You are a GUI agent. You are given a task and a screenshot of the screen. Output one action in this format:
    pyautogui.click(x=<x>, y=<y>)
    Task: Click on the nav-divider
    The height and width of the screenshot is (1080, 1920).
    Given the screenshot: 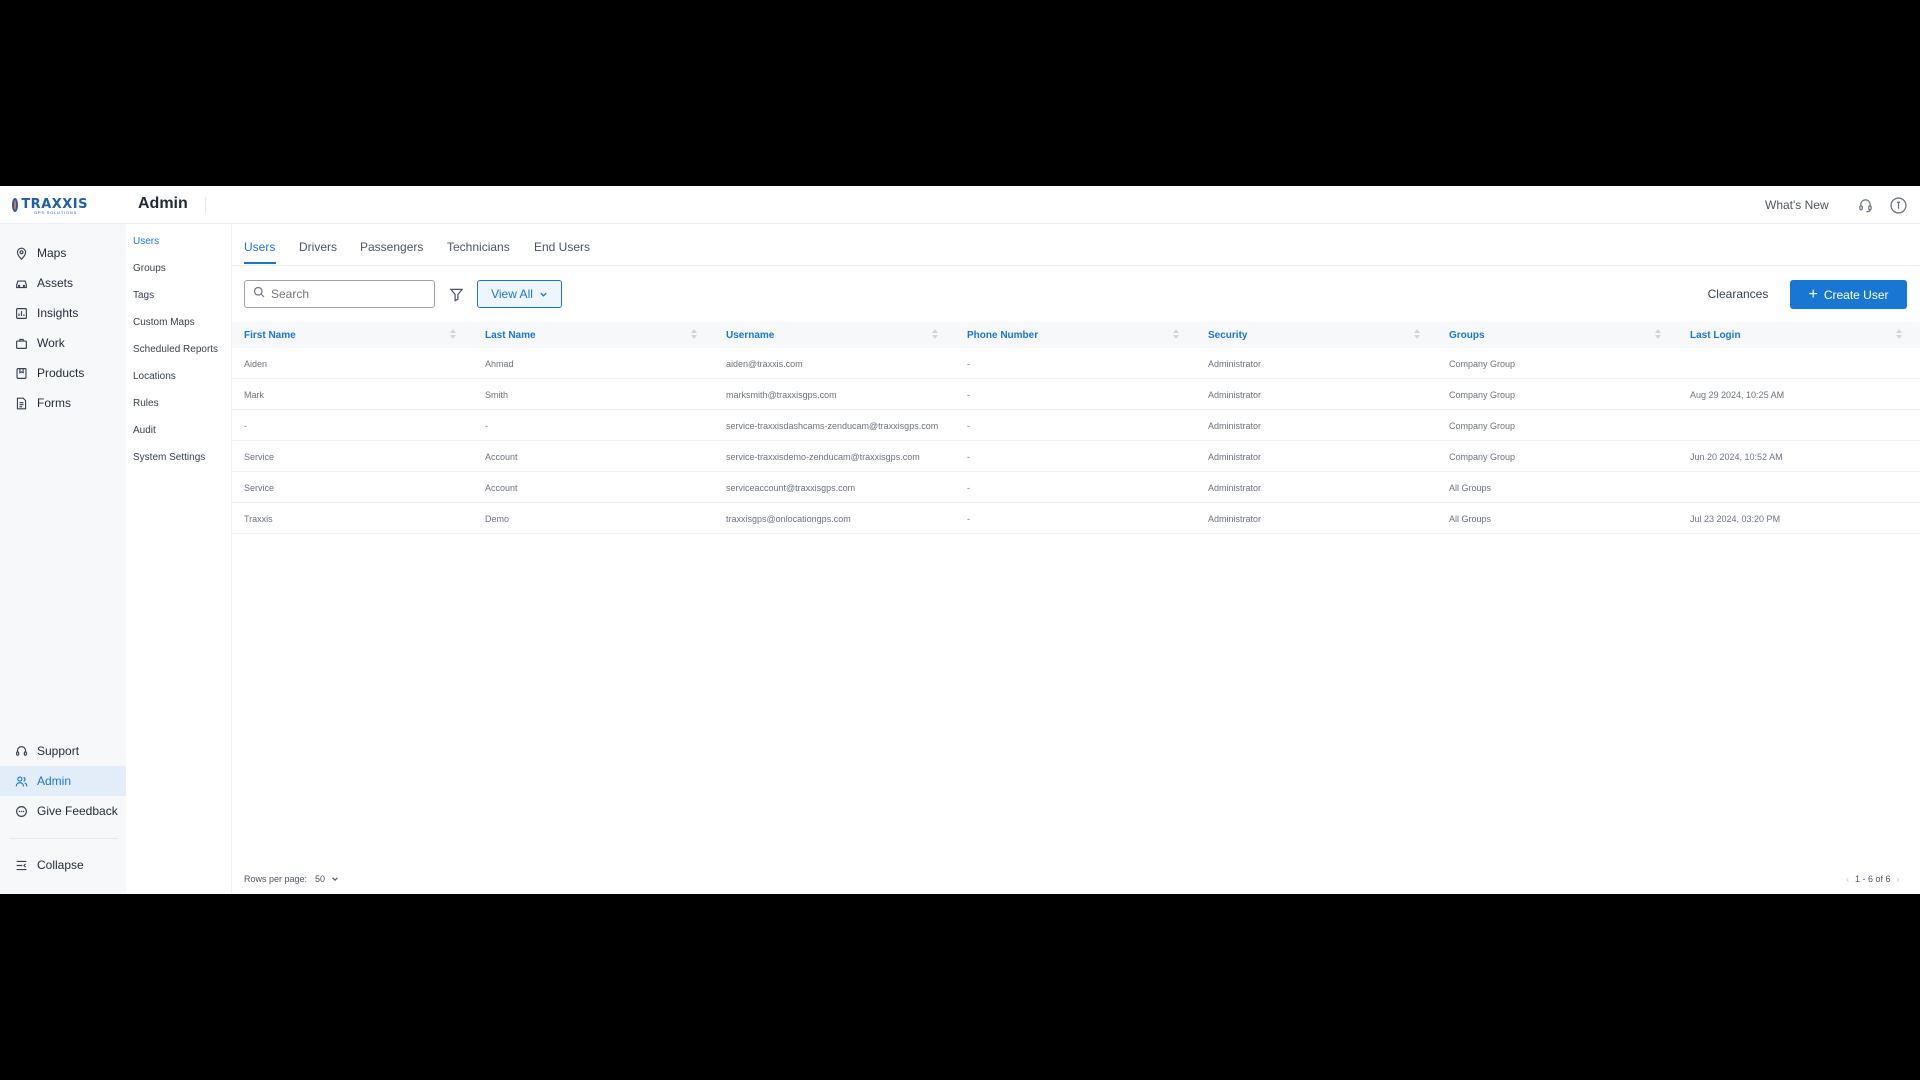 What is the action you would take?
    pyautogui.click(x=64, y=838)
    